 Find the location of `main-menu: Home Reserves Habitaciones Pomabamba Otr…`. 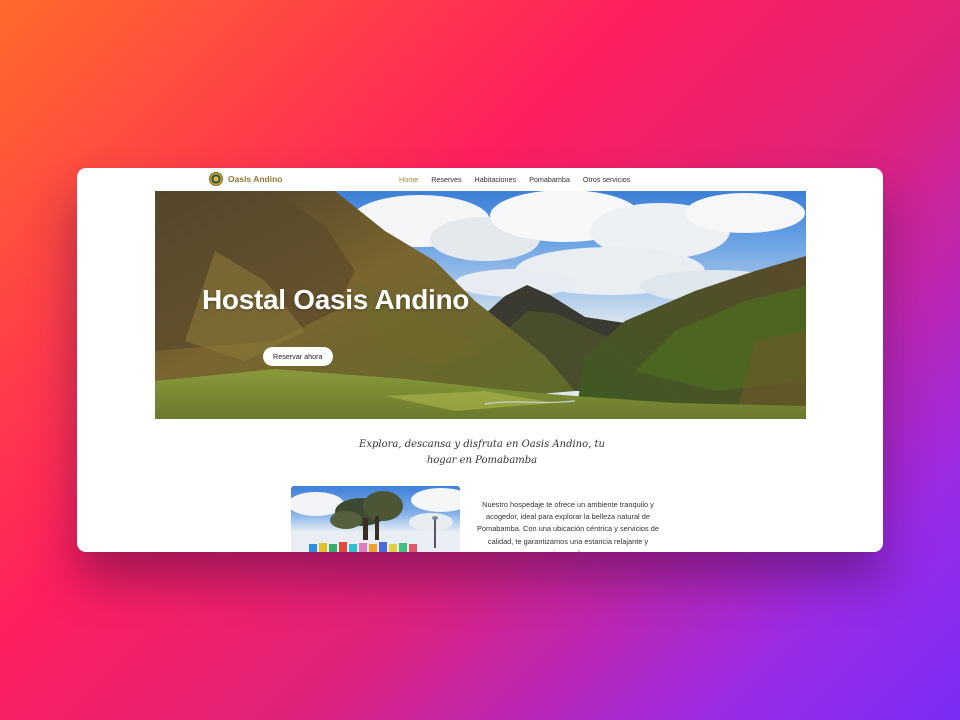

main-menu: Home Reserves Habitaciones Pomabamba Otr… is located at coordinates (521, 179).